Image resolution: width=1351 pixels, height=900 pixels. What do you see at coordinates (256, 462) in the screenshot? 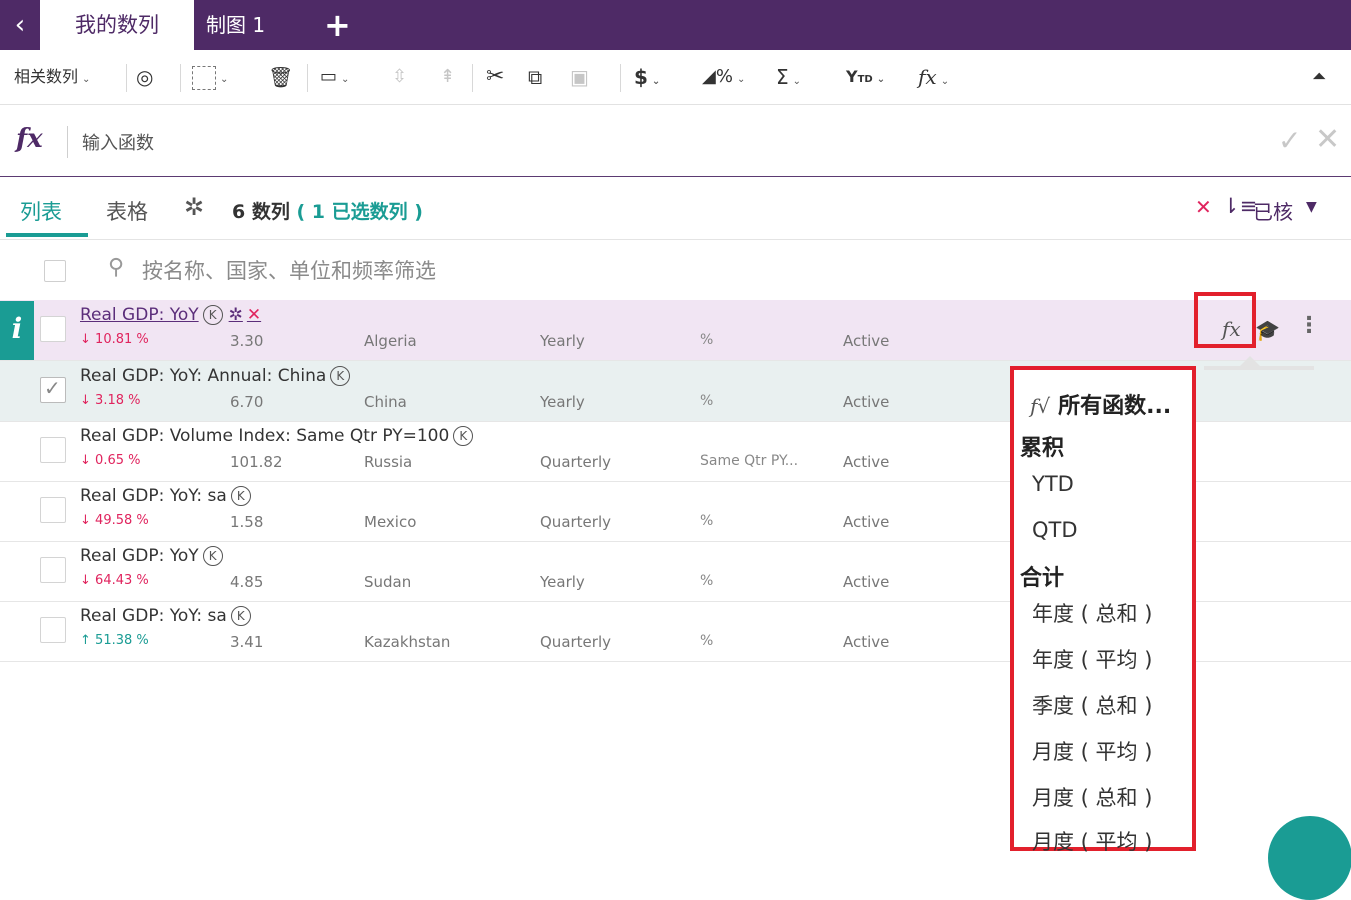
I see `last-value: 101.82` at bounding box center [256, 462].